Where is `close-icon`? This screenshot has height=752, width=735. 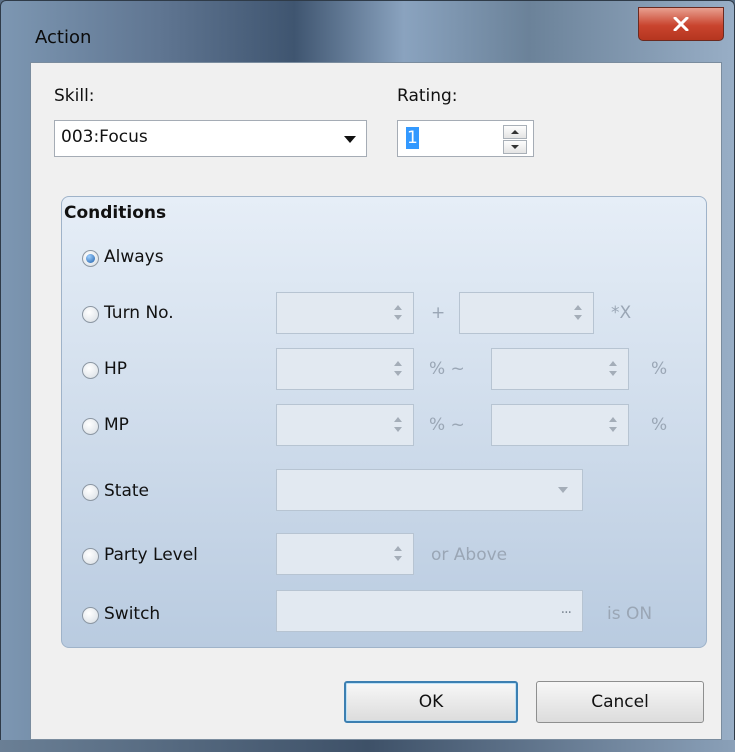 close-icon is located at coordinates (681, 24).